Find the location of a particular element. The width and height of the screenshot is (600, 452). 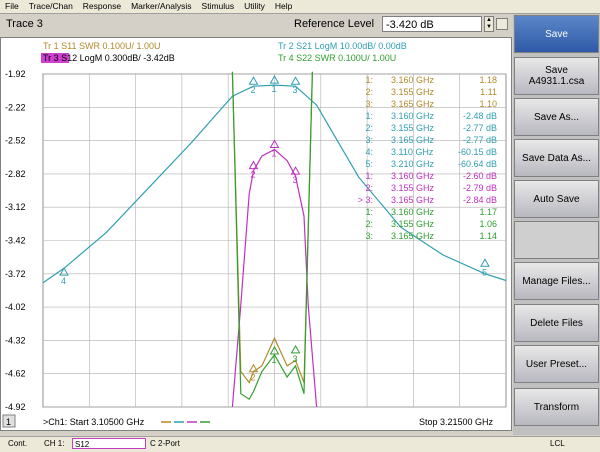

trace-title: Trace 3 is located at coordinates (24, 24).